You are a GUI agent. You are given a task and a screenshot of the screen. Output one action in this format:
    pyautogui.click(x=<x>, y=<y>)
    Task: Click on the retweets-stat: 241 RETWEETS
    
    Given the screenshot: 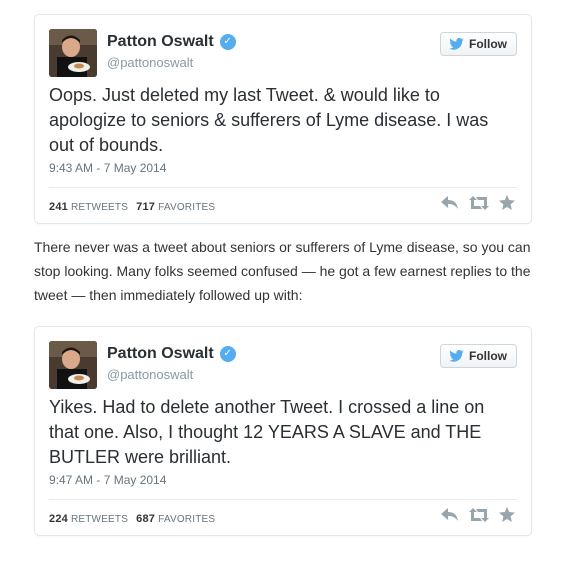 What is the action you would take?
    pyautogui.click(x=88, y=207)
    